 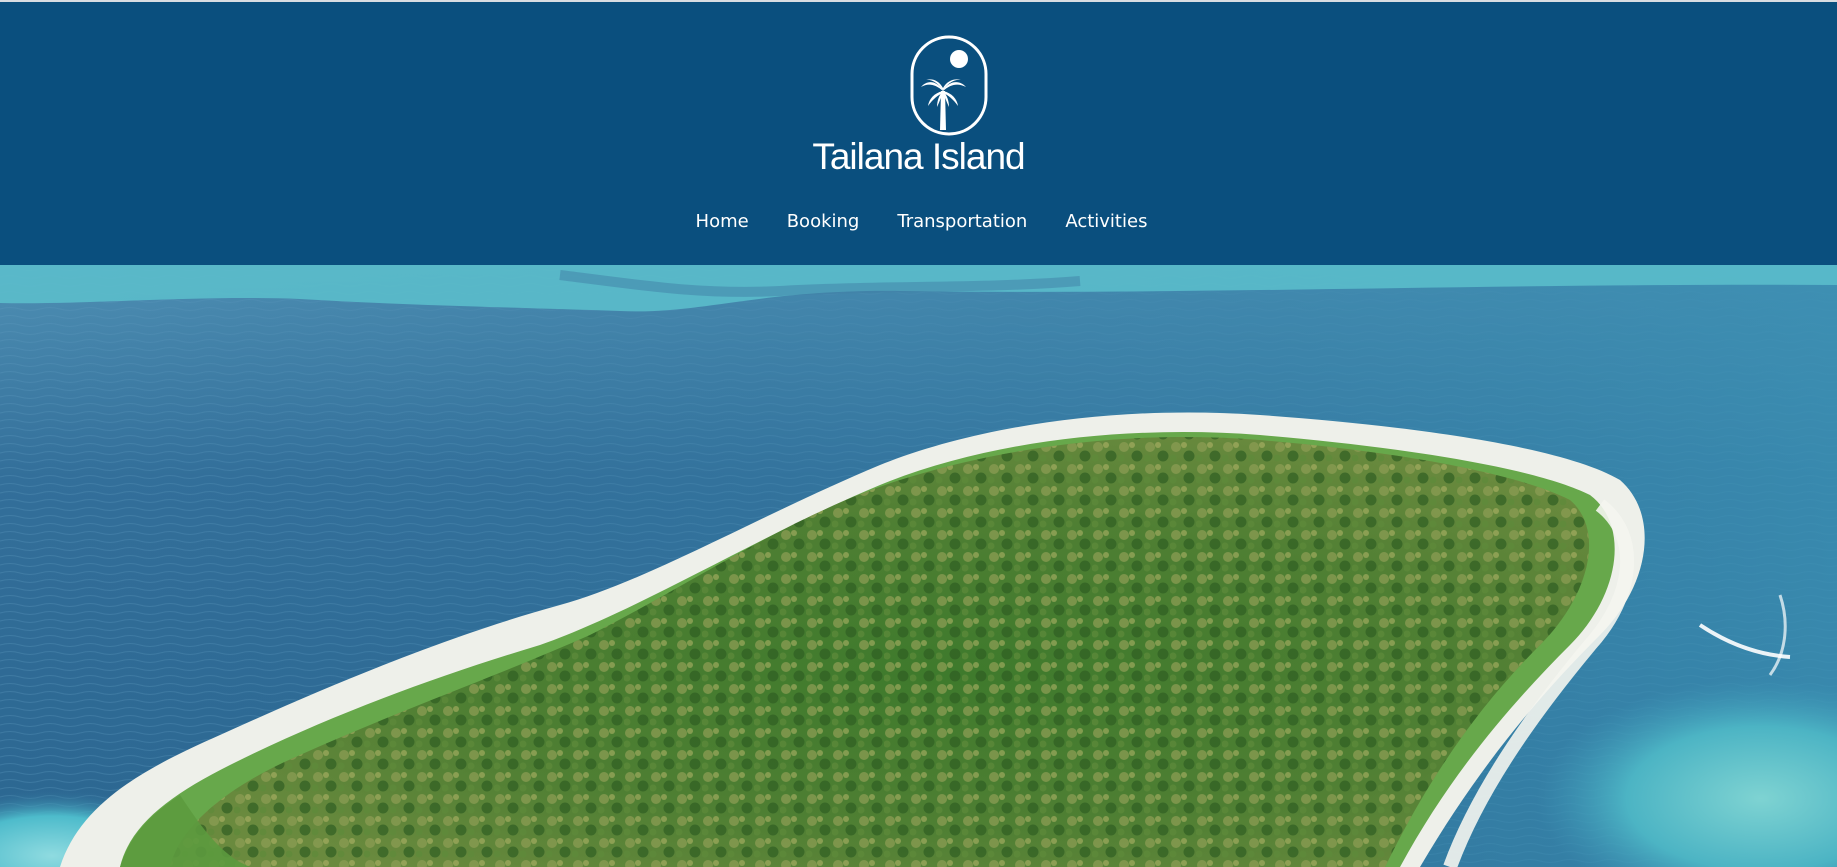 What do you see at coordinates (949, 85) in the screenshot?
I see `palm-tree-sun-icon` at bounding box center [949, 85].